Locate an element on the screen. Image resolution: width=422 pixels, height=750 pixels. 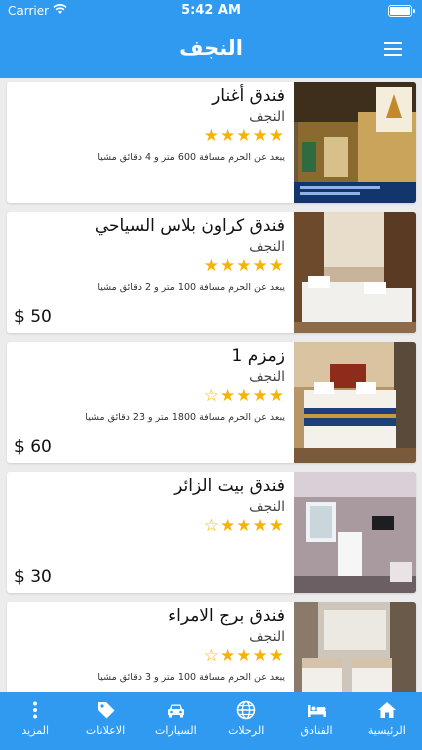
tag-icon is located at coordinates (106, 710).